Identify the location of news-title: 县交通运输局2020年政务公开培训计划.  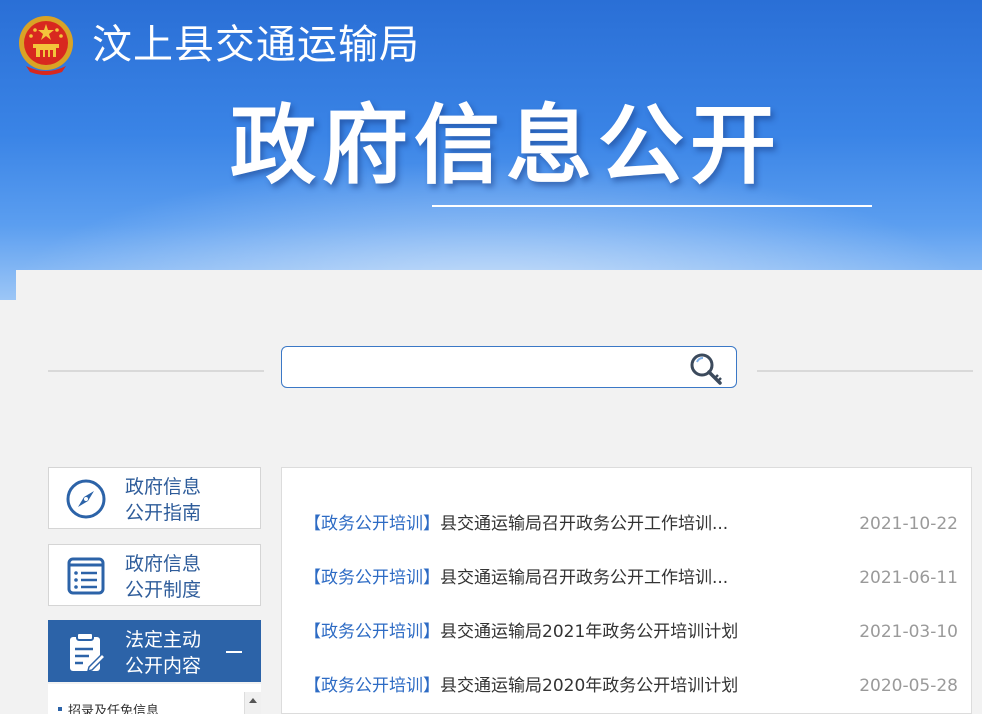
(589, 686).